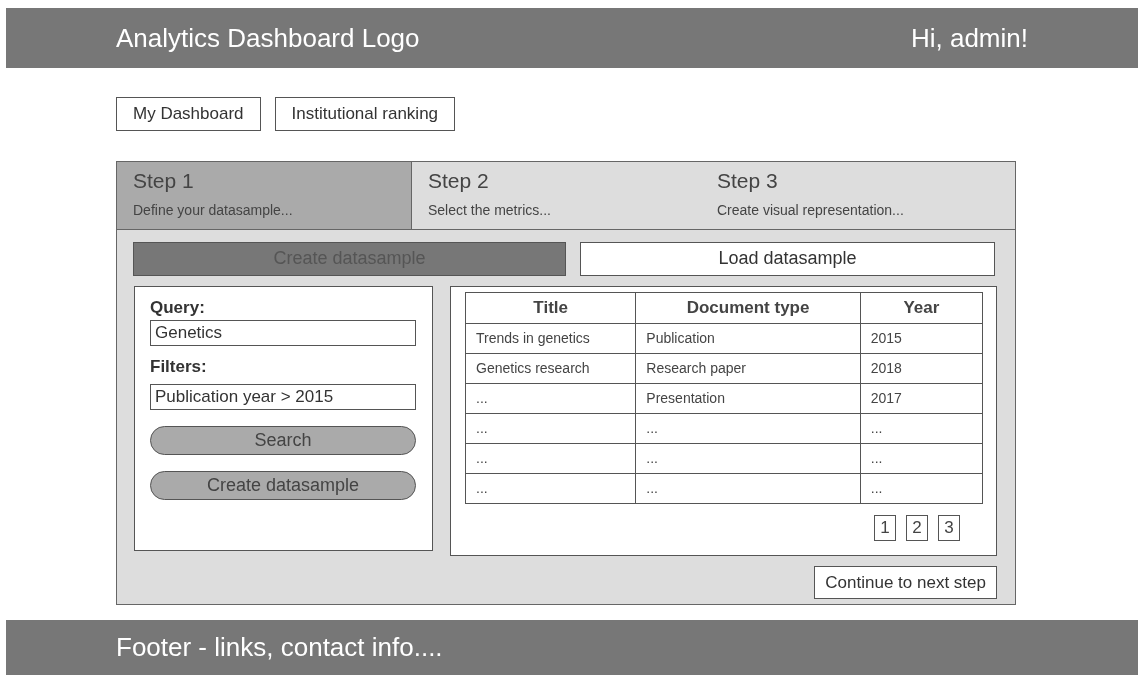 The height and width of the screenshot is (675, 1144). I want to click on column-header: Document type, so click(748, 307).